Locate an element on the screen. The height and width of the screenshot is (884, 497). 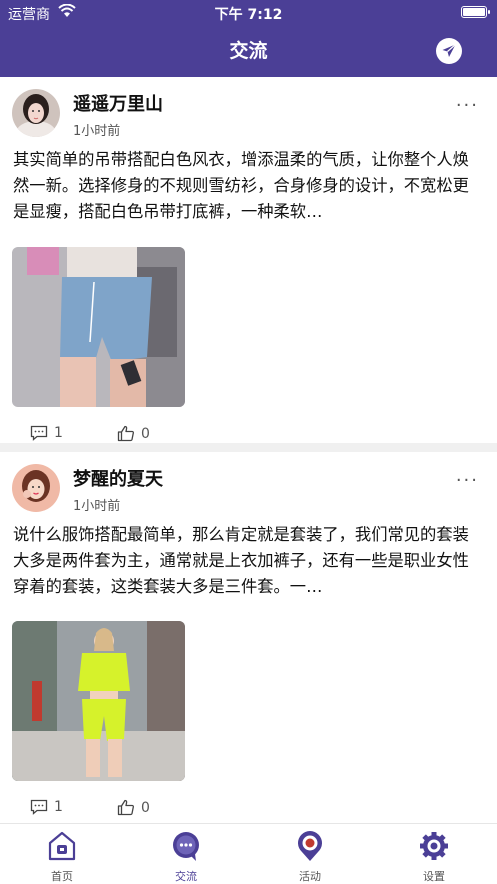
clock: 下午 7:12 is located at coordinates (248, 15).